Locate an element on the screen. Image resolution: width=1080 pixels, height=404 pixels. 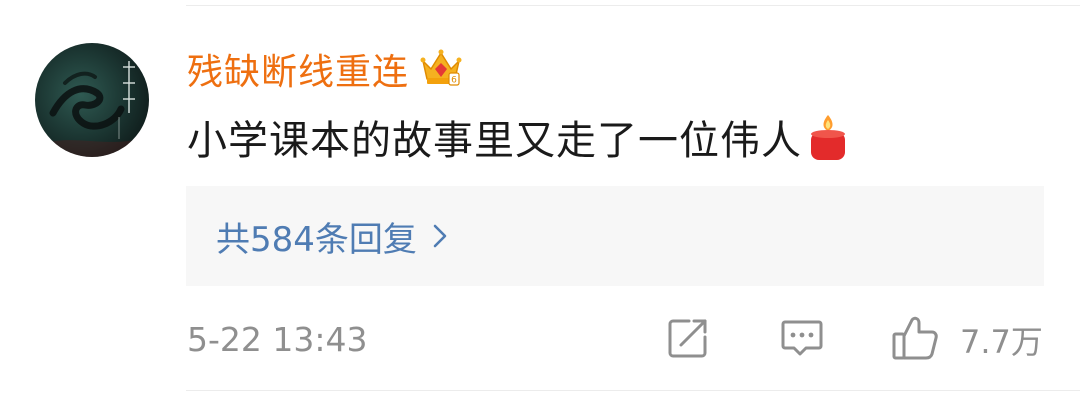
comment-row: 小学课本的故事里又走了一位伟人 is located at coordinates (518, 137).